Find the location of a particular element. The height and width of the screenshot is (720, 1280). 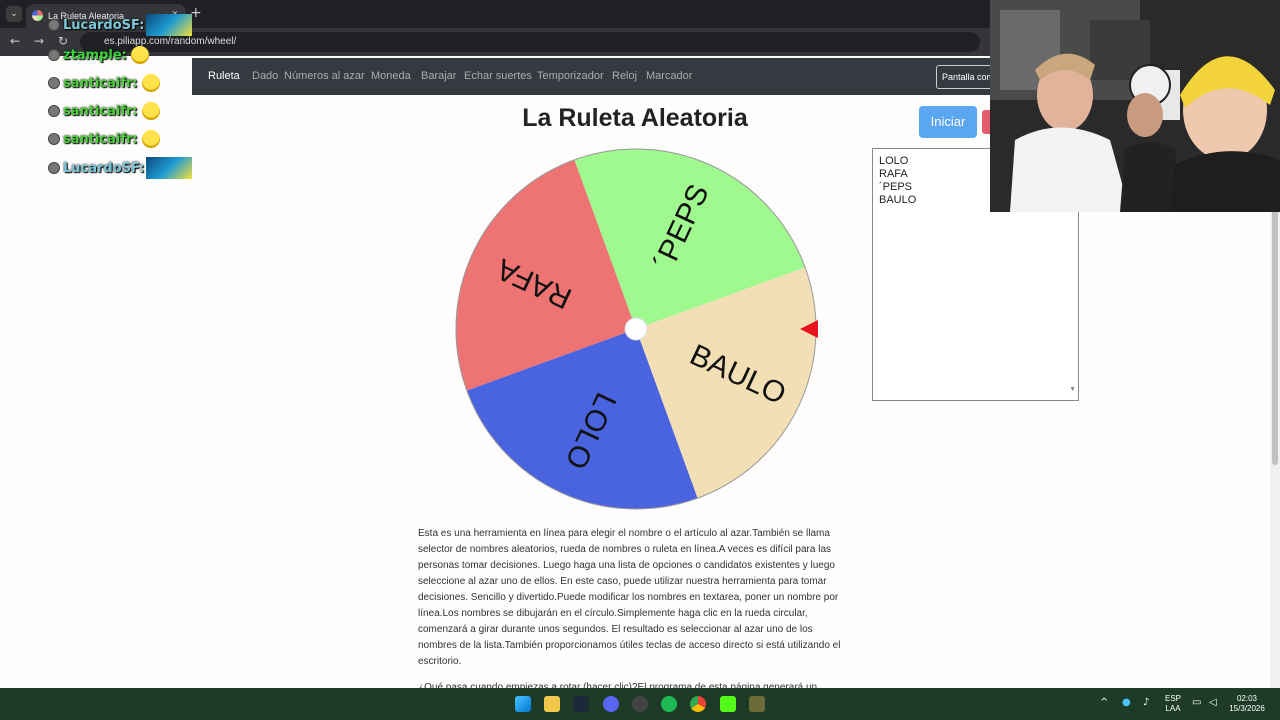

windows-taskbar: ^ ● ♪ ESP LAA ▭ ◁ 02:03 15/3/2026 is located at coordinates (640, 704).